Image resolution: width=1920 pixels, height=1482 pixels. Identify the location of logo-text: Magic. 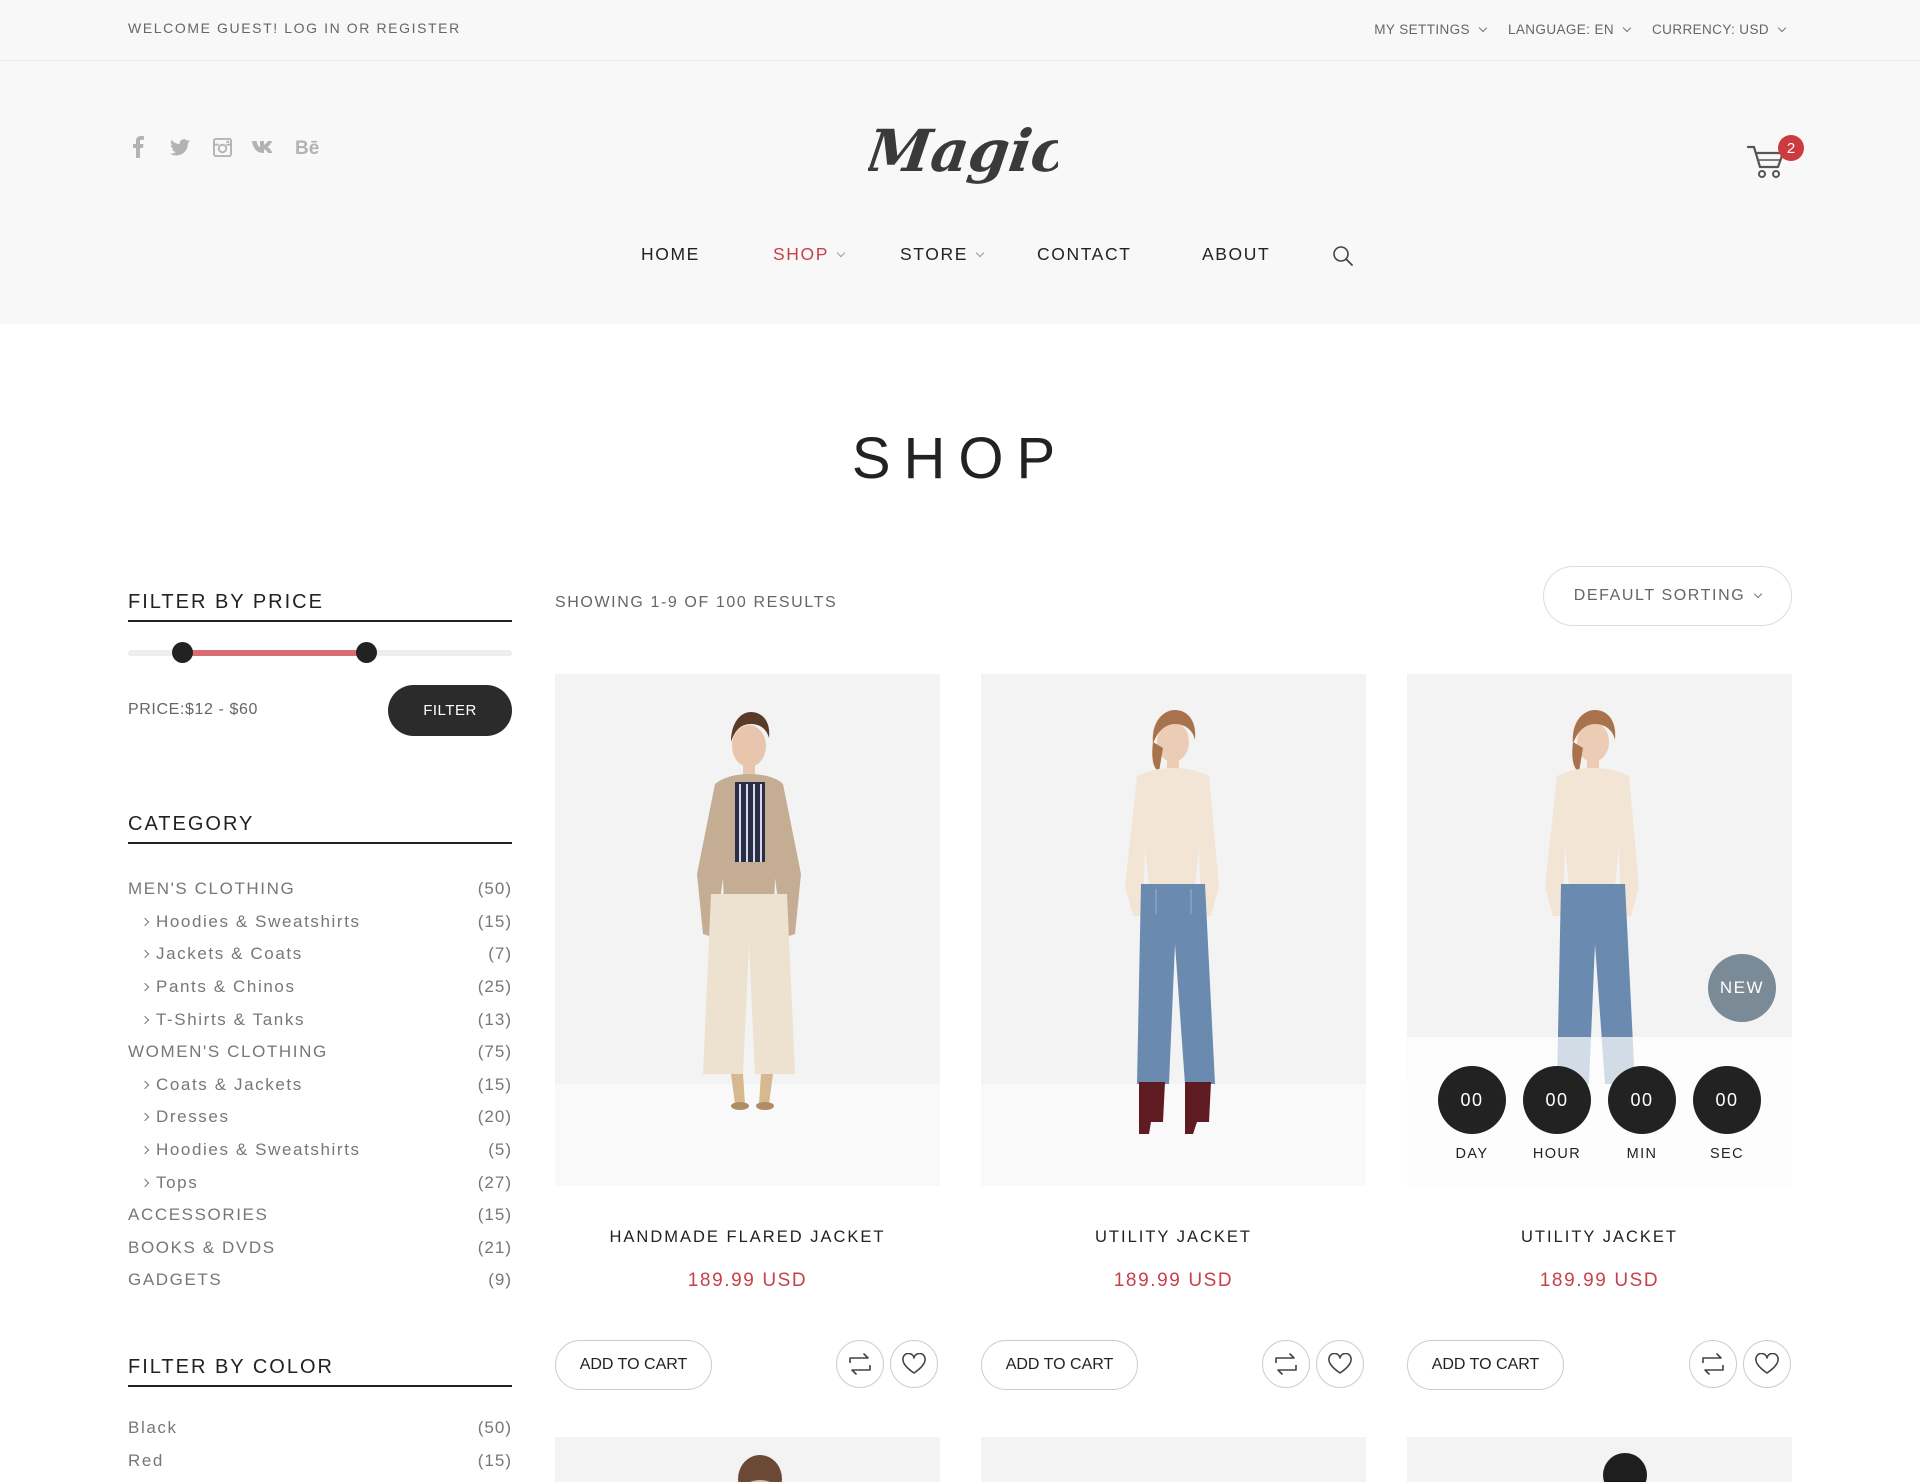
(963, 150).